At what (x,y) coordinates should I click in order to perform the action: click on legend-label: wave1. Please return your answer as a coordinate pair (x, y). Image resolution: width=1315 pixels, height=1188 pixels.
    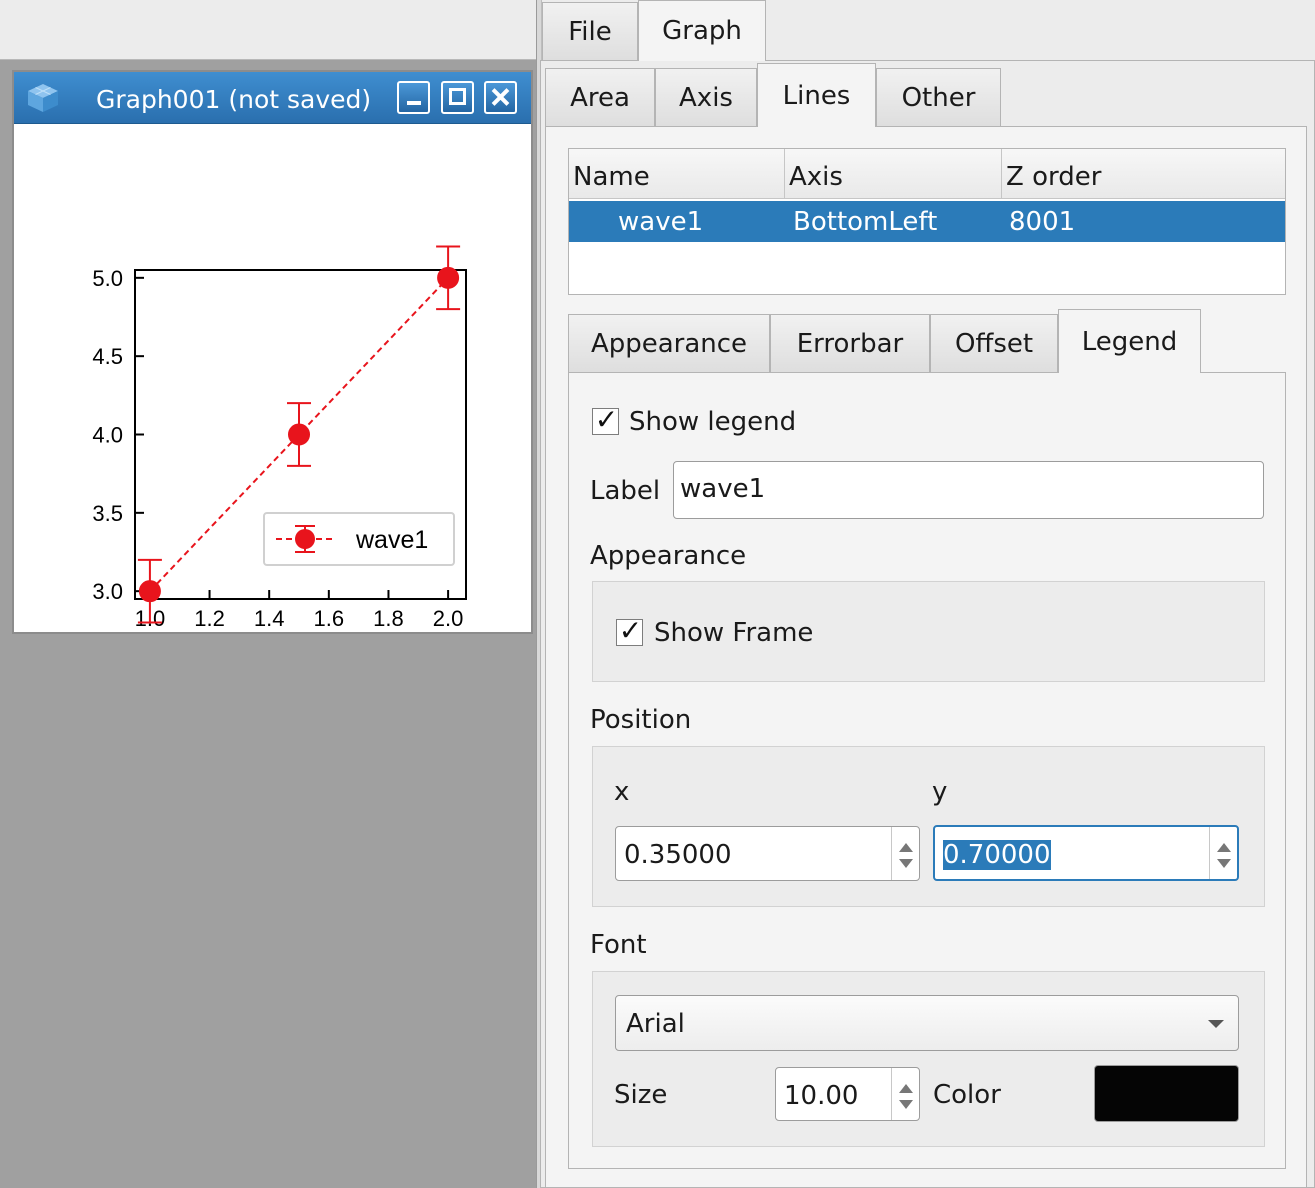
    Looking at the image, I should click on (391, 540).